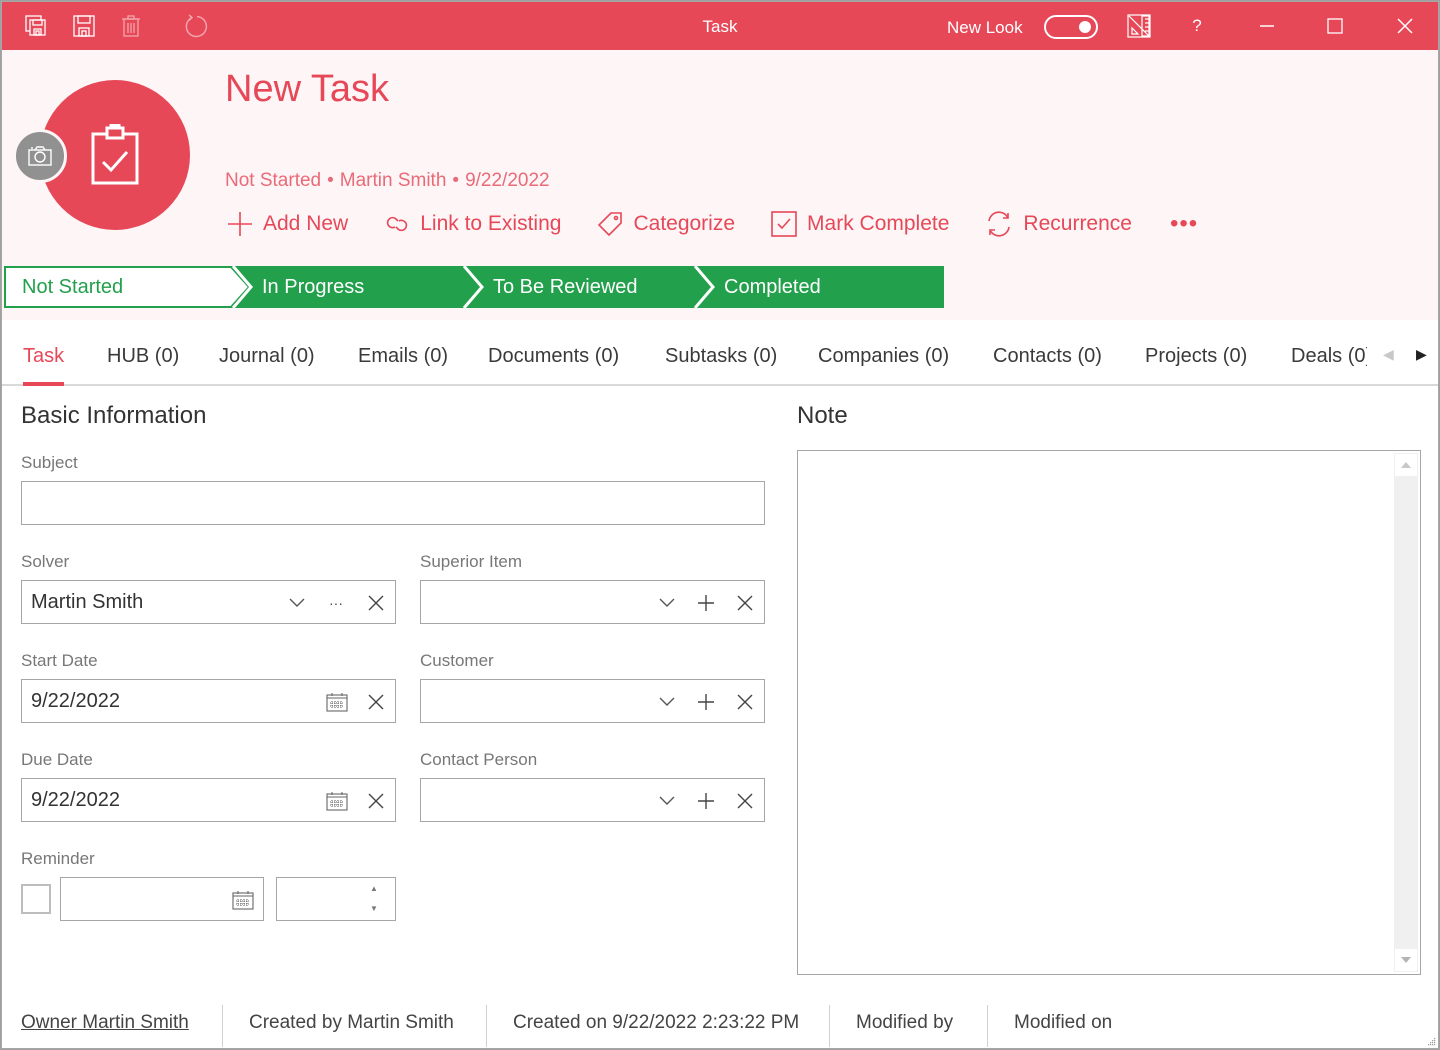 This screenshot has height=1050, width=1440. I want to click on reminder-checkbox, so click(36, 899).